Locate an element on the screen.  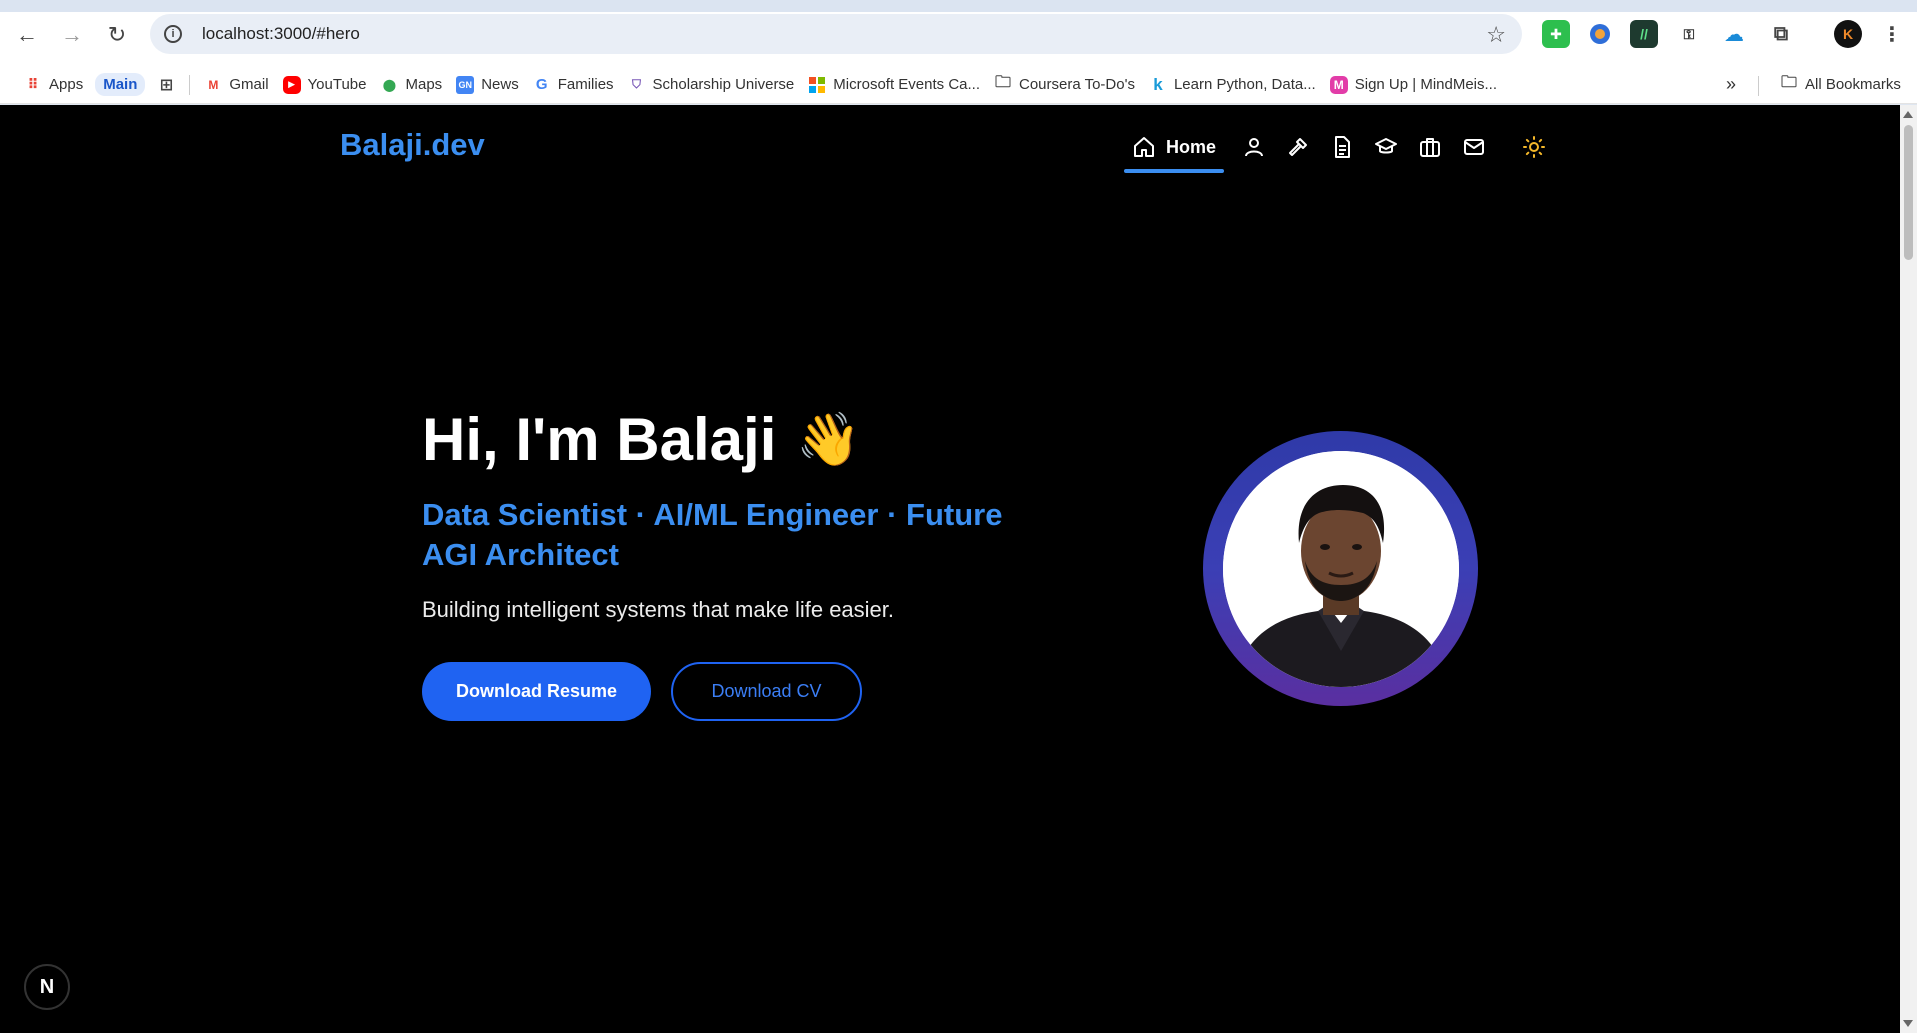
bookmark-scholarship-universe: ⛉ Scholarship Universe is located at coordinates (711, 85).